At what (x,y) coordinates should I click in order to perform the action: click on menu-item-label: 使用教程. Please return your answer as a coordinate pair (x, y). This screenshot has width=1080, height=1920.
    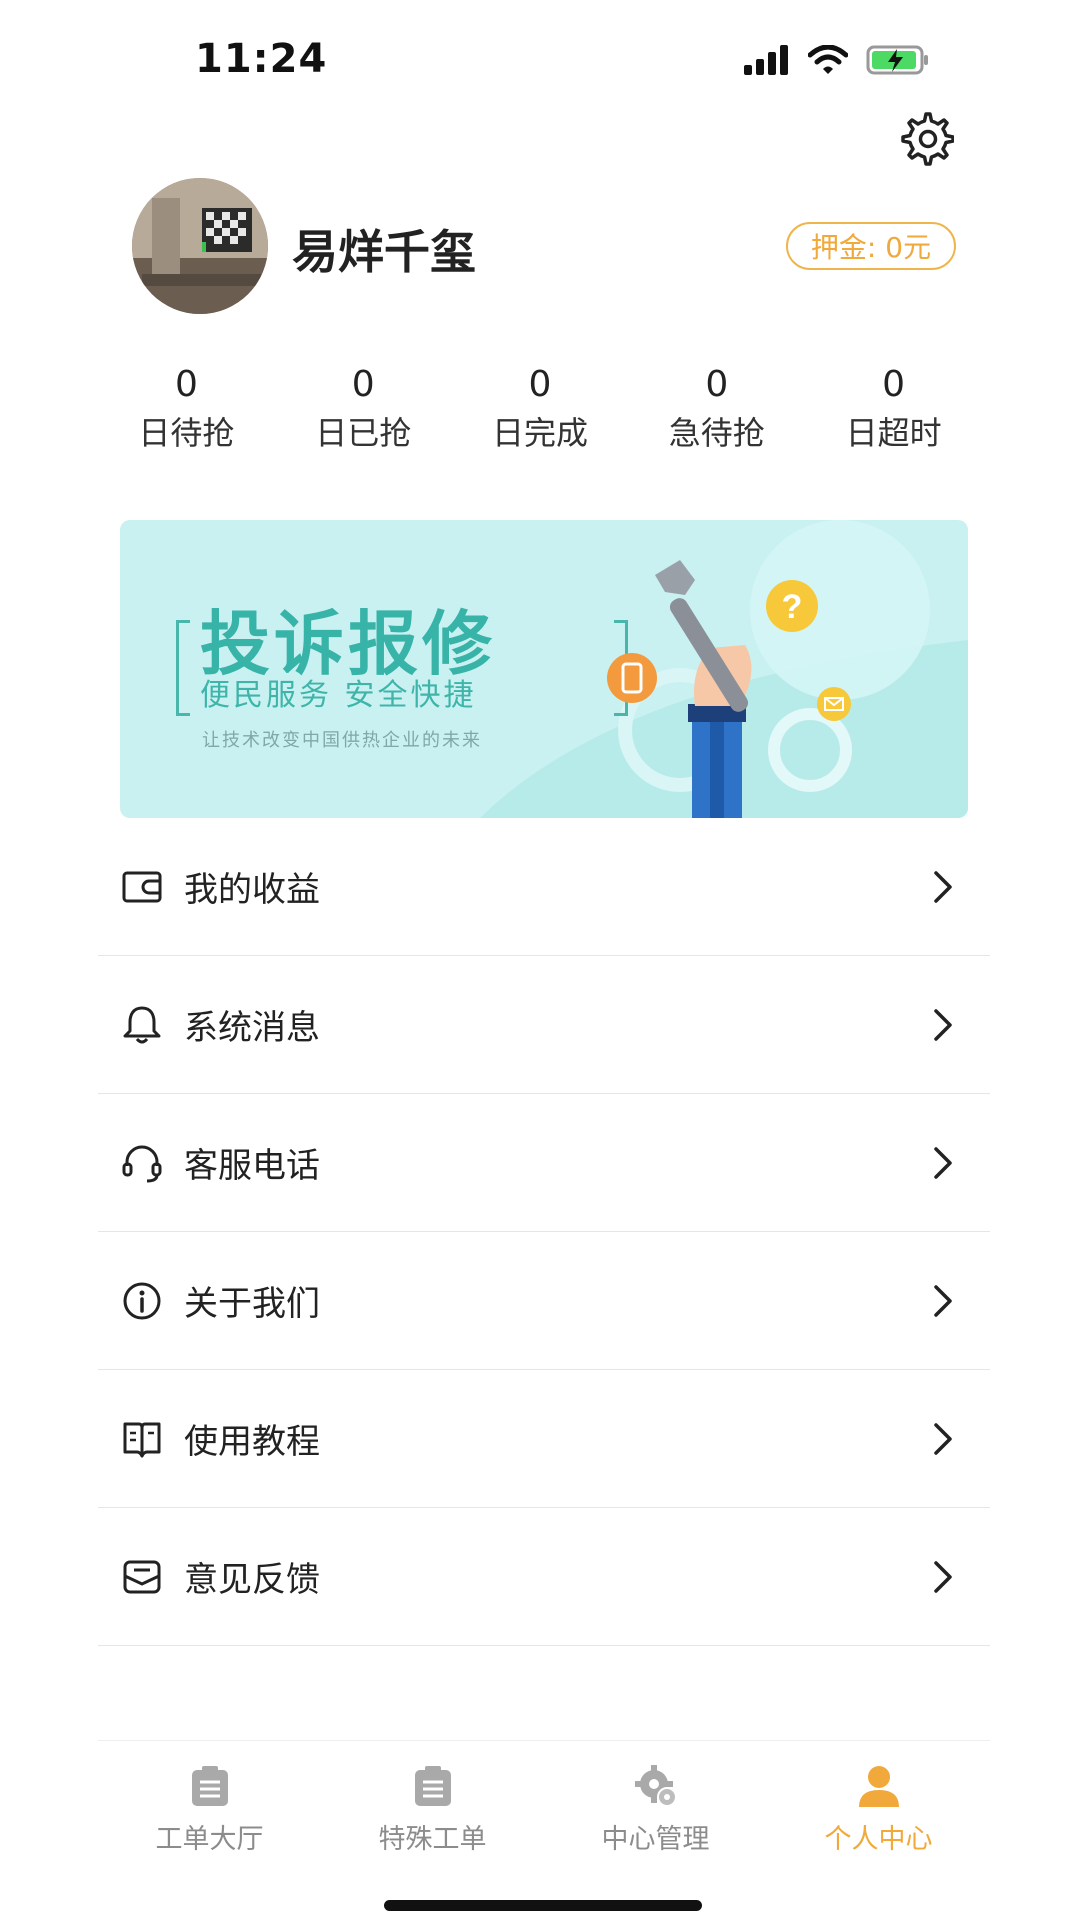
    Looking at the image, I should click on (252, 1442).